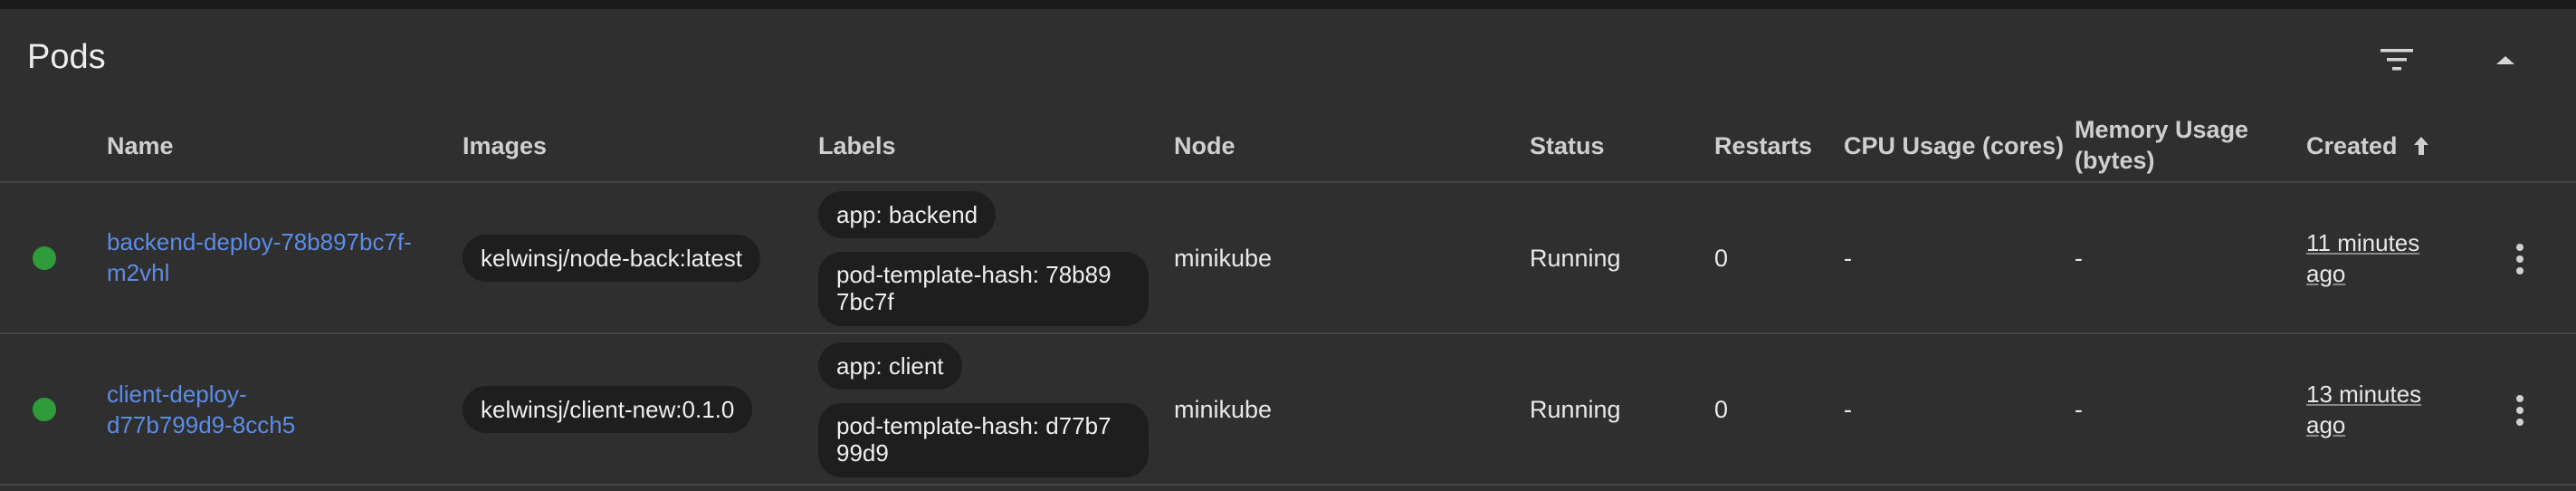 The image size is (2576, 491). Describe the element at coordinates (862, 453) in the screenshot. I see `label-hash-line2: 99d9` at that location.